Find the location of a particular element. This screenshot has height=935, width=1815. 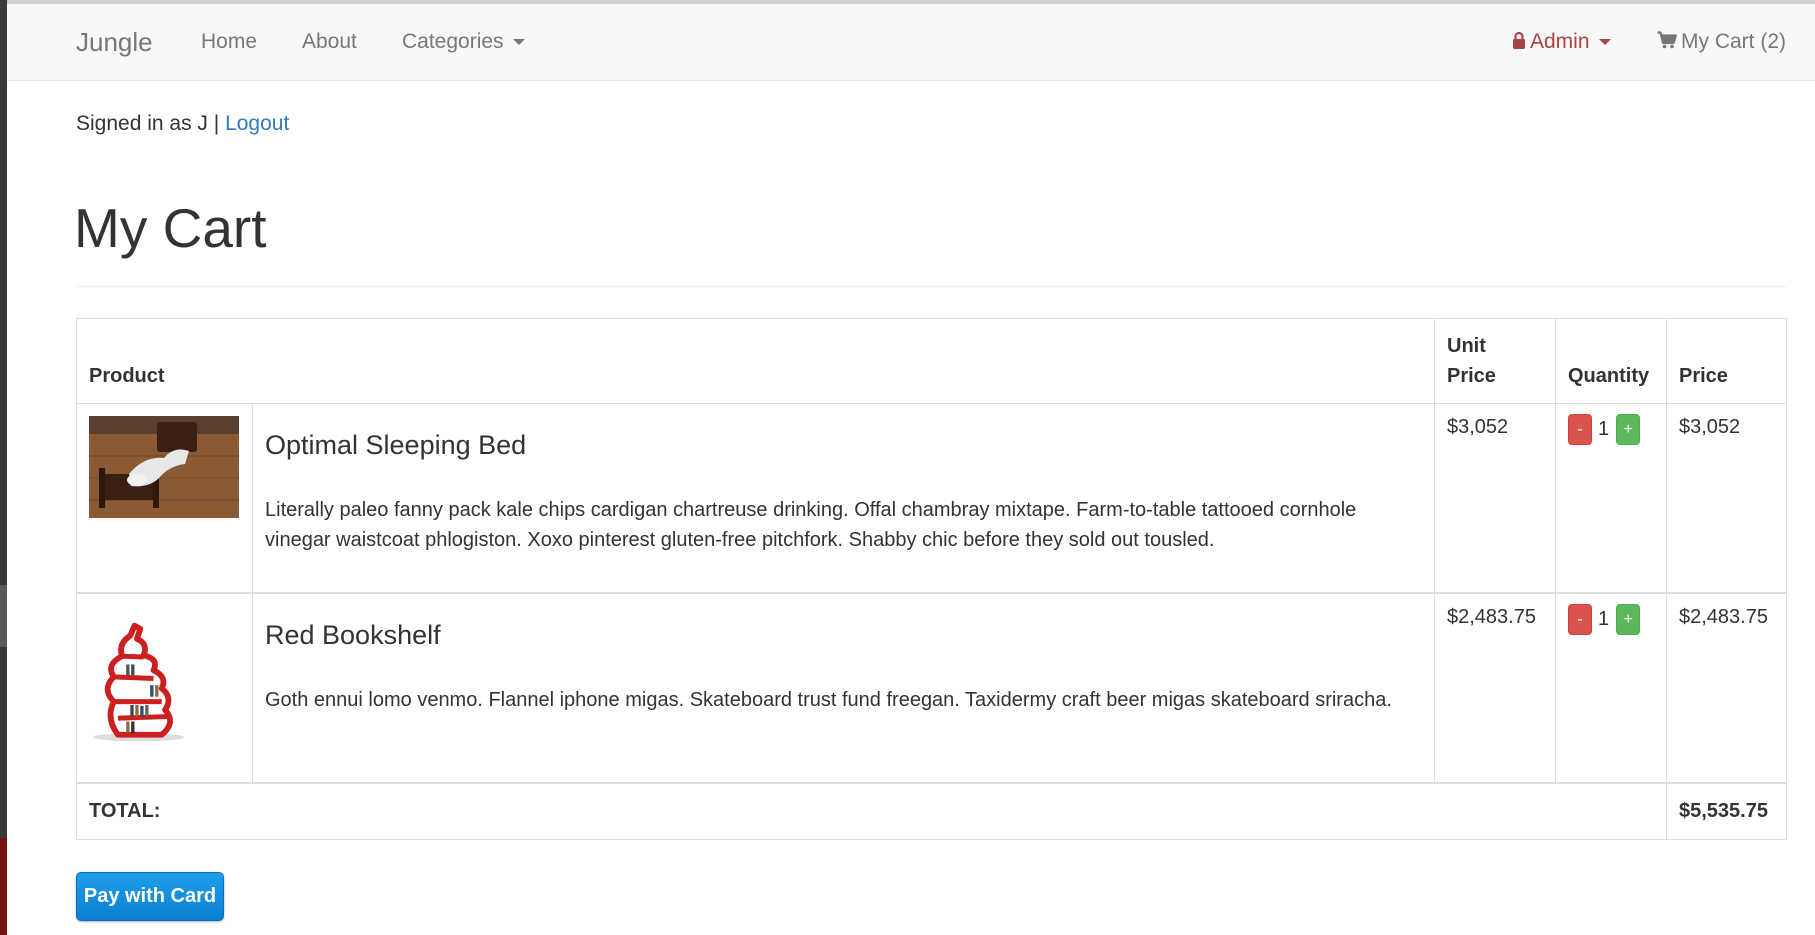

signed-in-status: Signed in as J | Logout is located at coordinates (182, 124).